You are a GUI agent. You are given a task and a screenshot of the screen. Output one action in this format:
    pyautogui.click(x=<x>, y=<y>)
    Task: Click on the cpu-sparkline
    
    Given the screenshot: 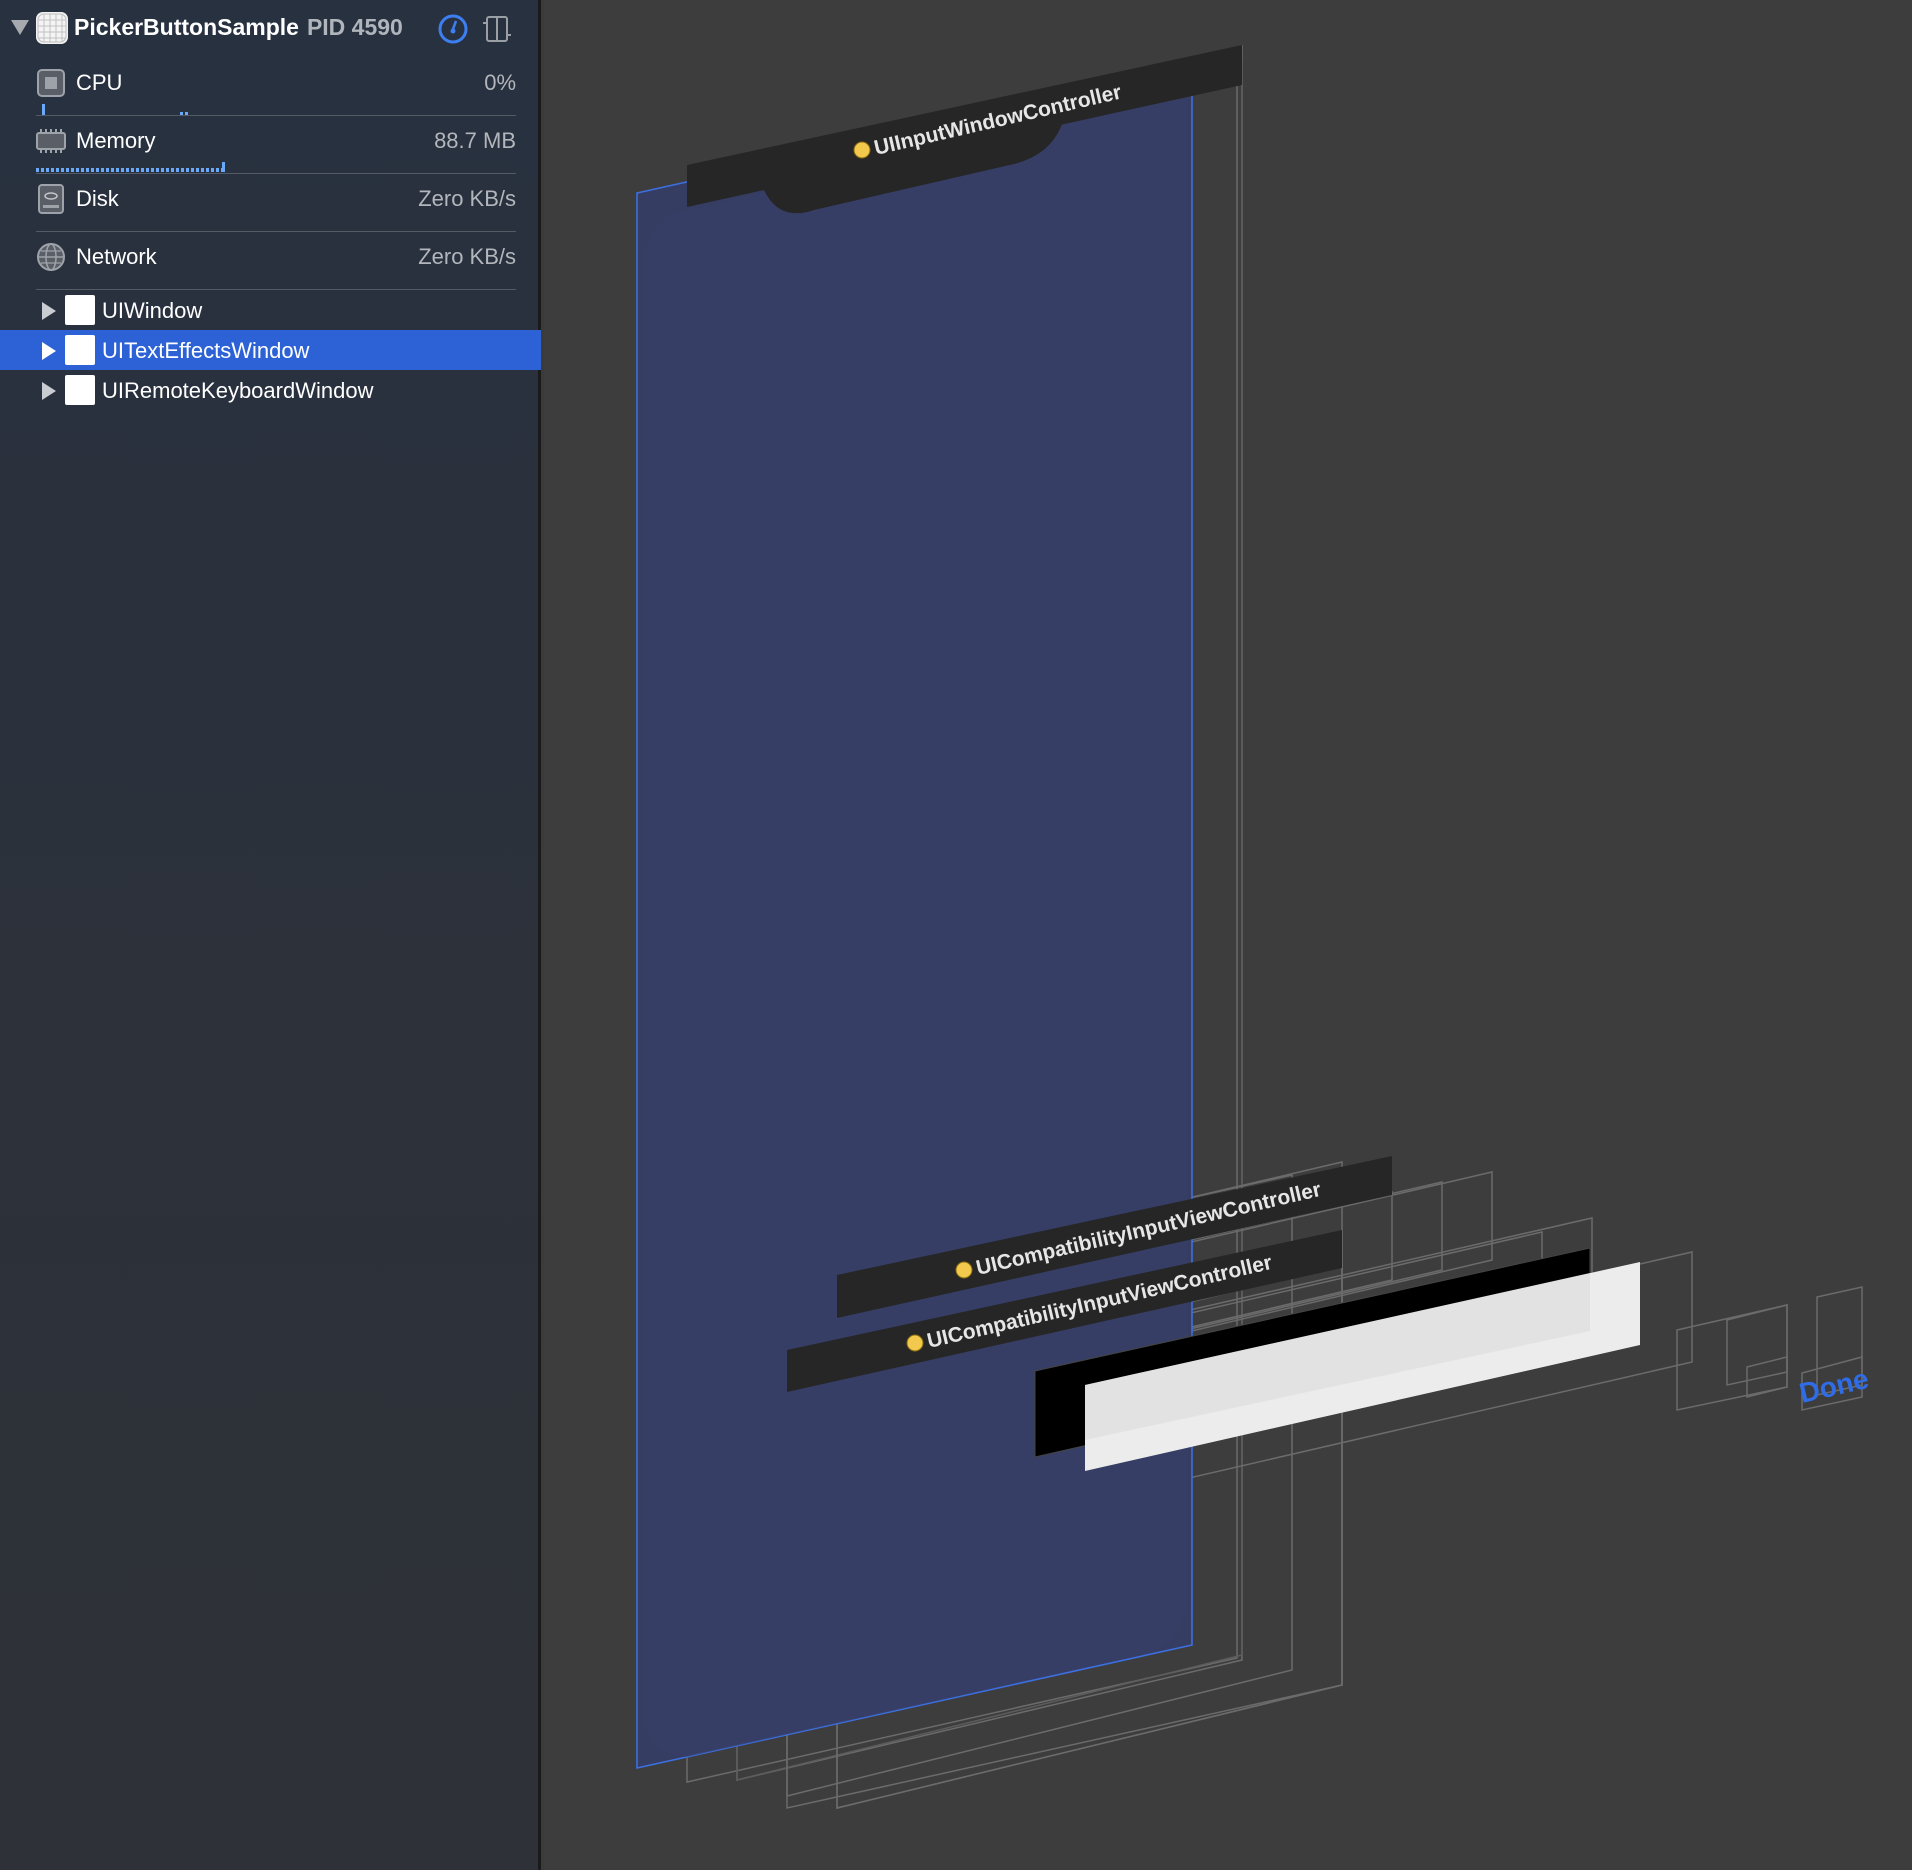 What is the action you would take?
    pyautogui.click(x=115, y=110)
    